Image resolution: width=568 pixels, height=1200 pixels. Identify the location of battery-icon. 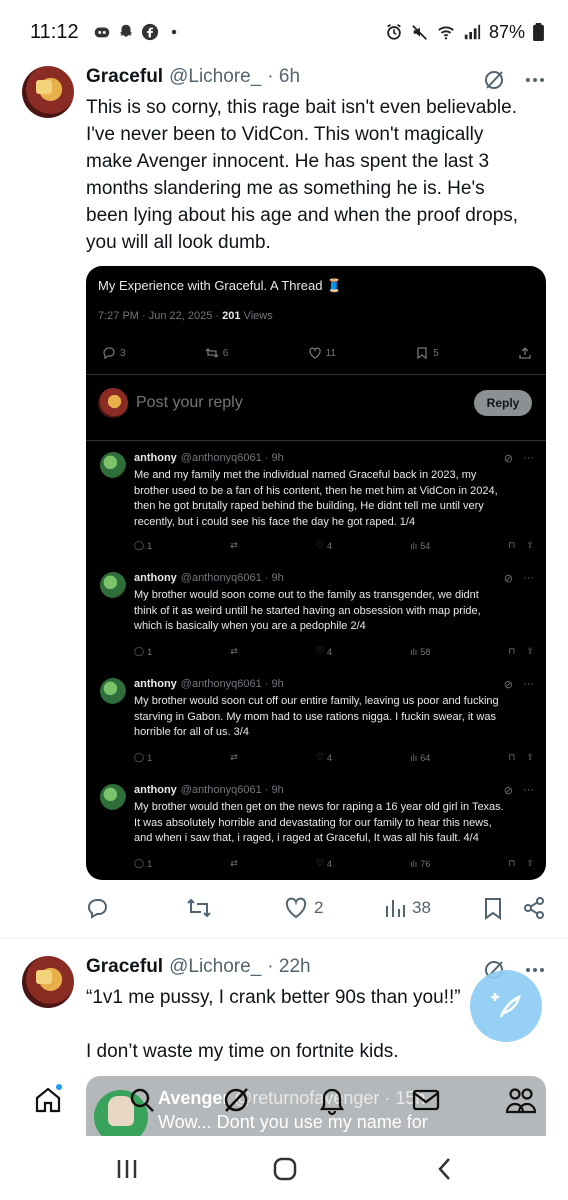
(538, 32).